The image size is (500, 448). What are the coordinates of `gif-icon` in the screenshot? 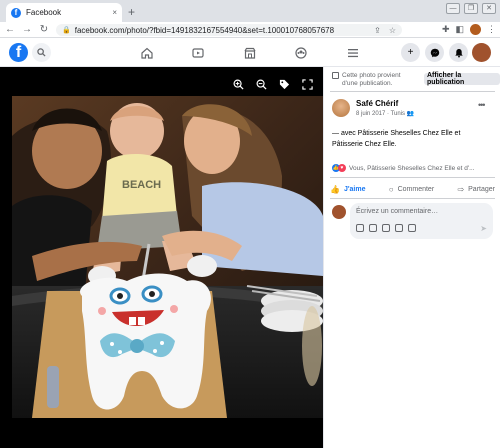 It's located at (399, 228).